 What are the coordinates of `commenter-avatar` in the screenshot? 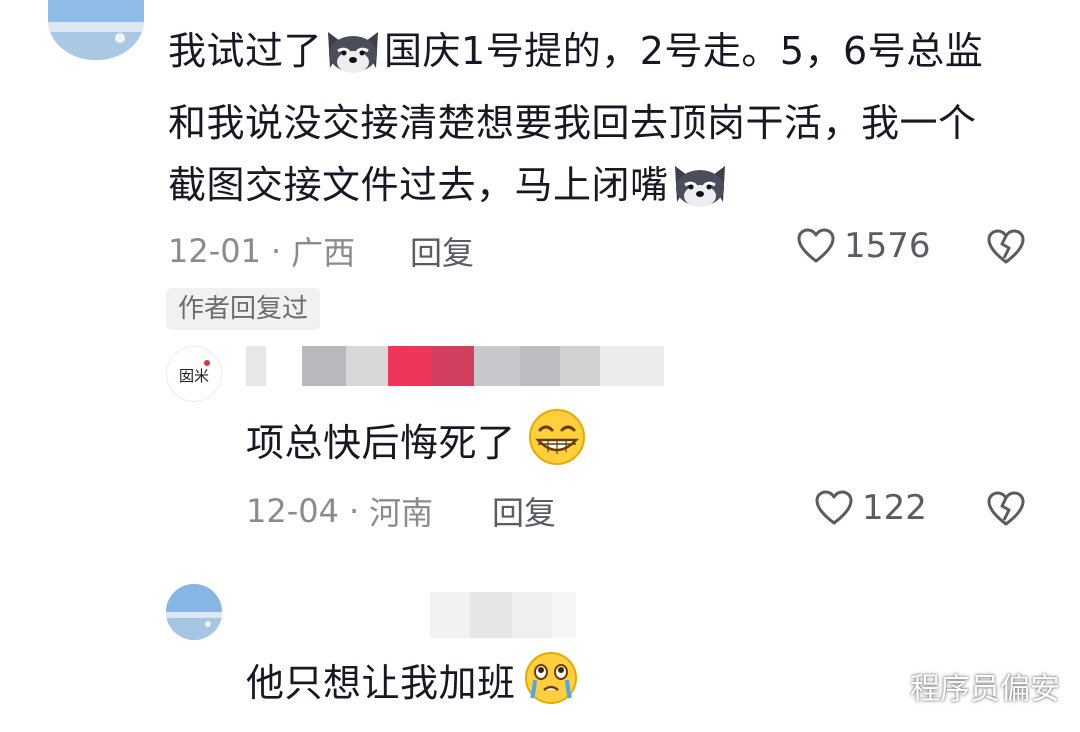 It's located at (96, 30).